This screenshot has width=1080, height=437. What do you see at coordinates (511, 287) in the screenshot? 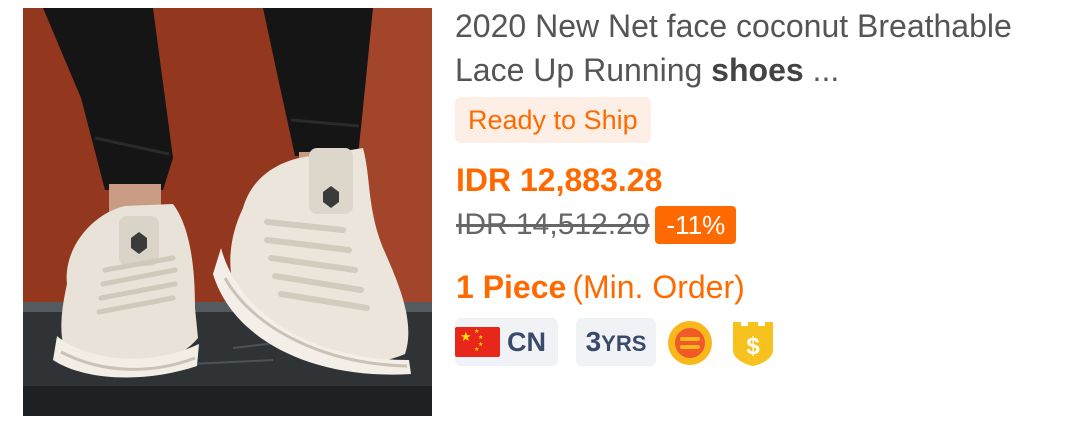
I see `min-order-quantity: 1 Piece` at bounding box center [511, 287].